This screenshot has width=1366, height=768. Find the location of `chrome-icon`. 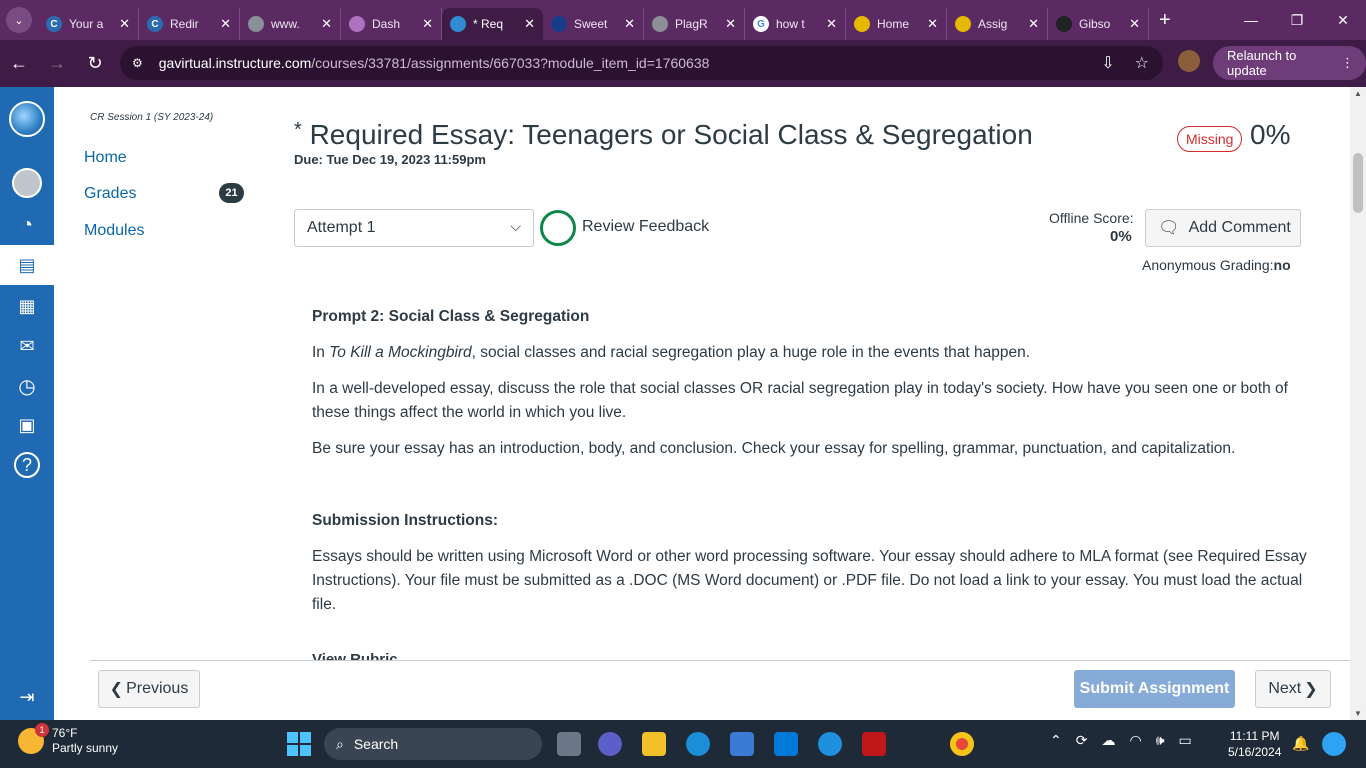

chrome-icon is located at coordinates (962, 744).